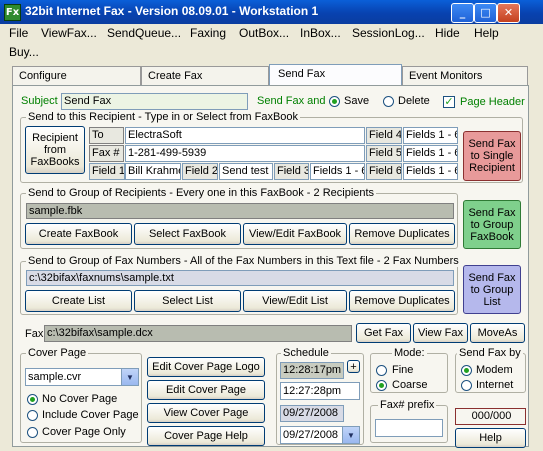  Describe the element at coordinates (107, 171) in the screenshot. I see `field1-label: Field 1` at that location.